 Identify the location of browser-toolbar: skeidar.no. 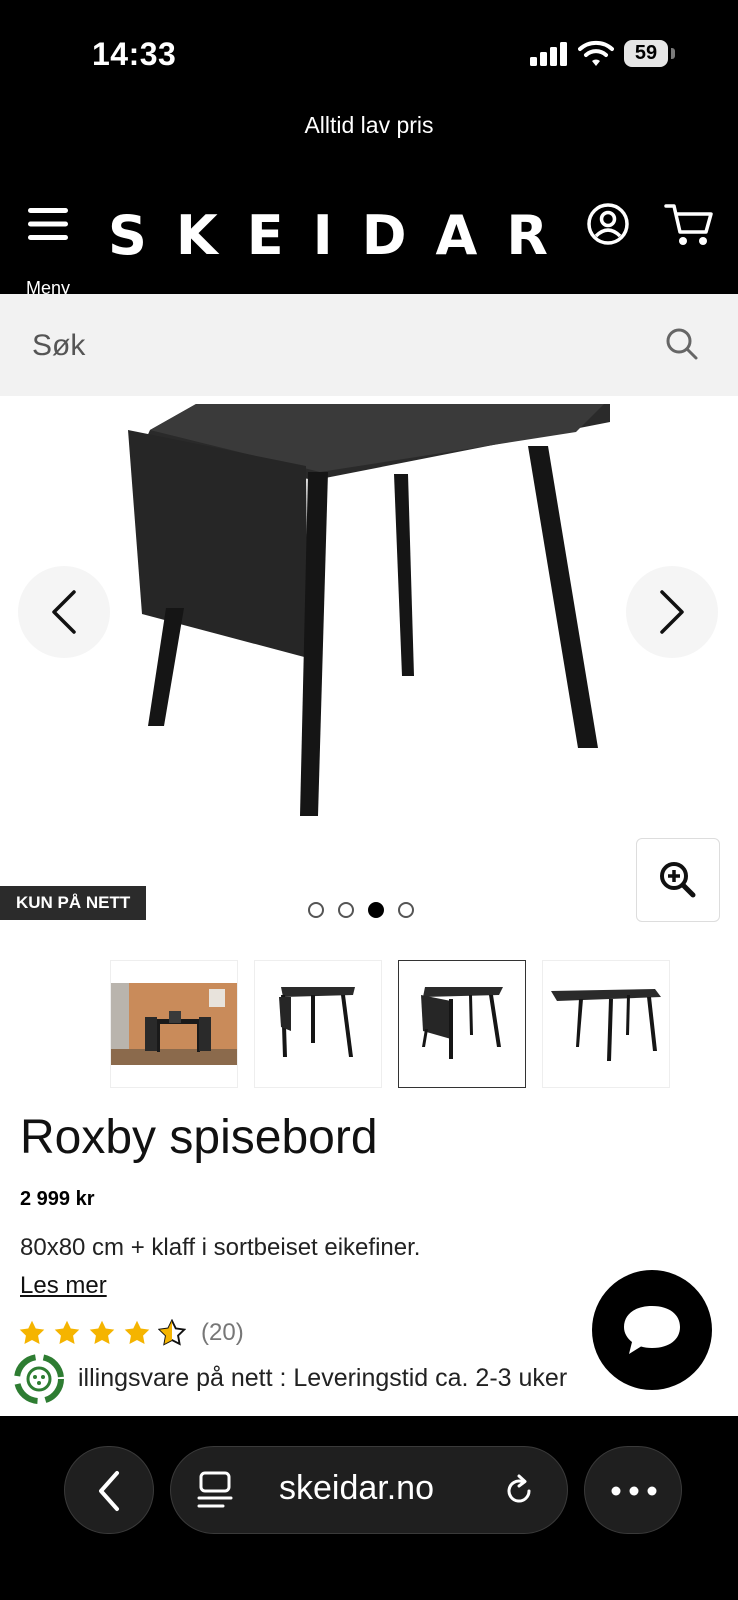
(369, 1508).